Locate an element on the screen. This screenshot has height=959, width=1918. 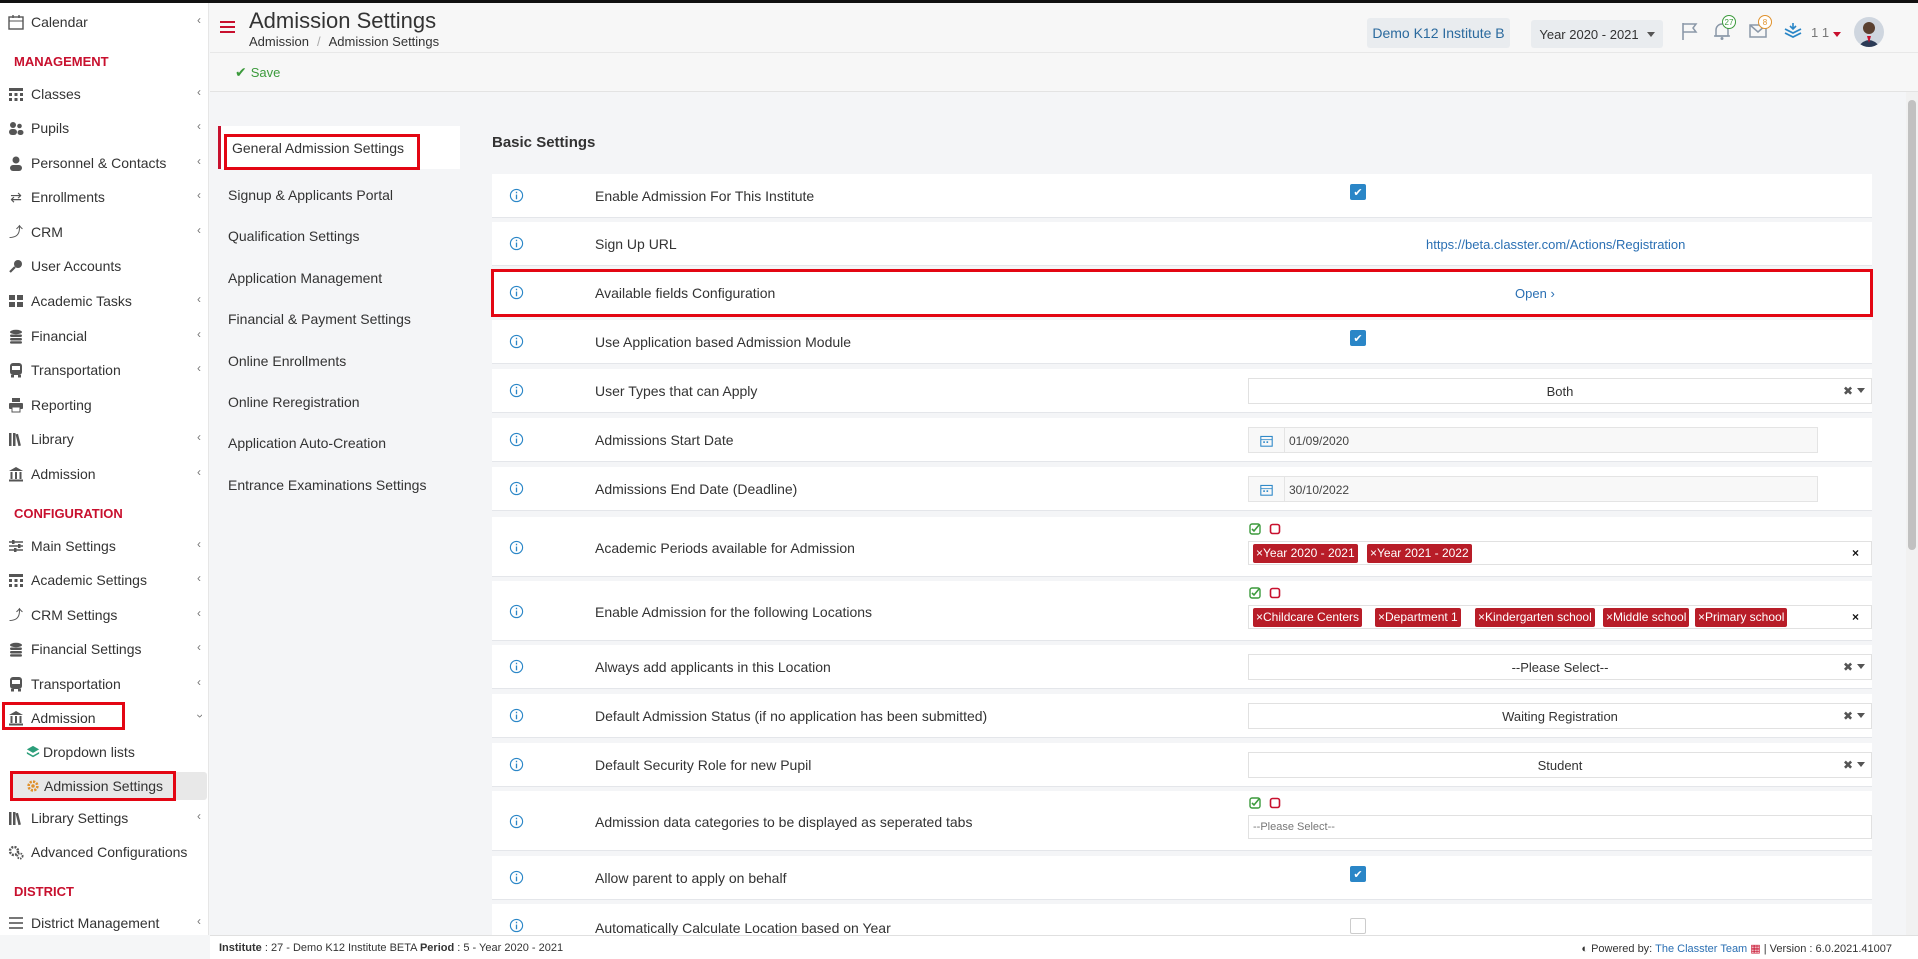
user-number: 1 1 is located at coordinates (1826, 32).